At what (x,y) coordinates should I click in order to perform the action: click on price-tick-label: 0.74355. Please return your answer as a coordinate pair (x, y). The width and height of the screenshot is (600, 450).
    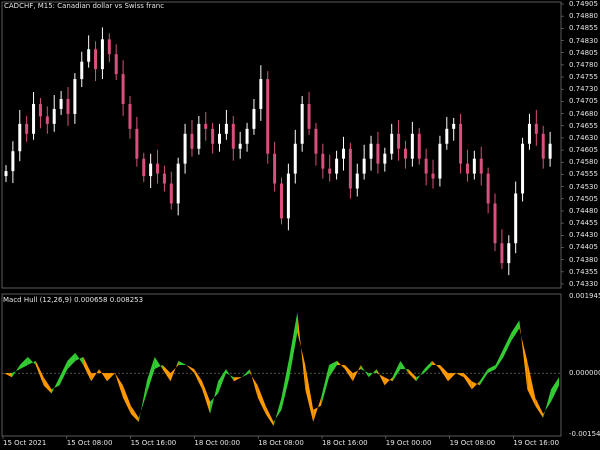
    Looking at the image, I should click on (583, 271).